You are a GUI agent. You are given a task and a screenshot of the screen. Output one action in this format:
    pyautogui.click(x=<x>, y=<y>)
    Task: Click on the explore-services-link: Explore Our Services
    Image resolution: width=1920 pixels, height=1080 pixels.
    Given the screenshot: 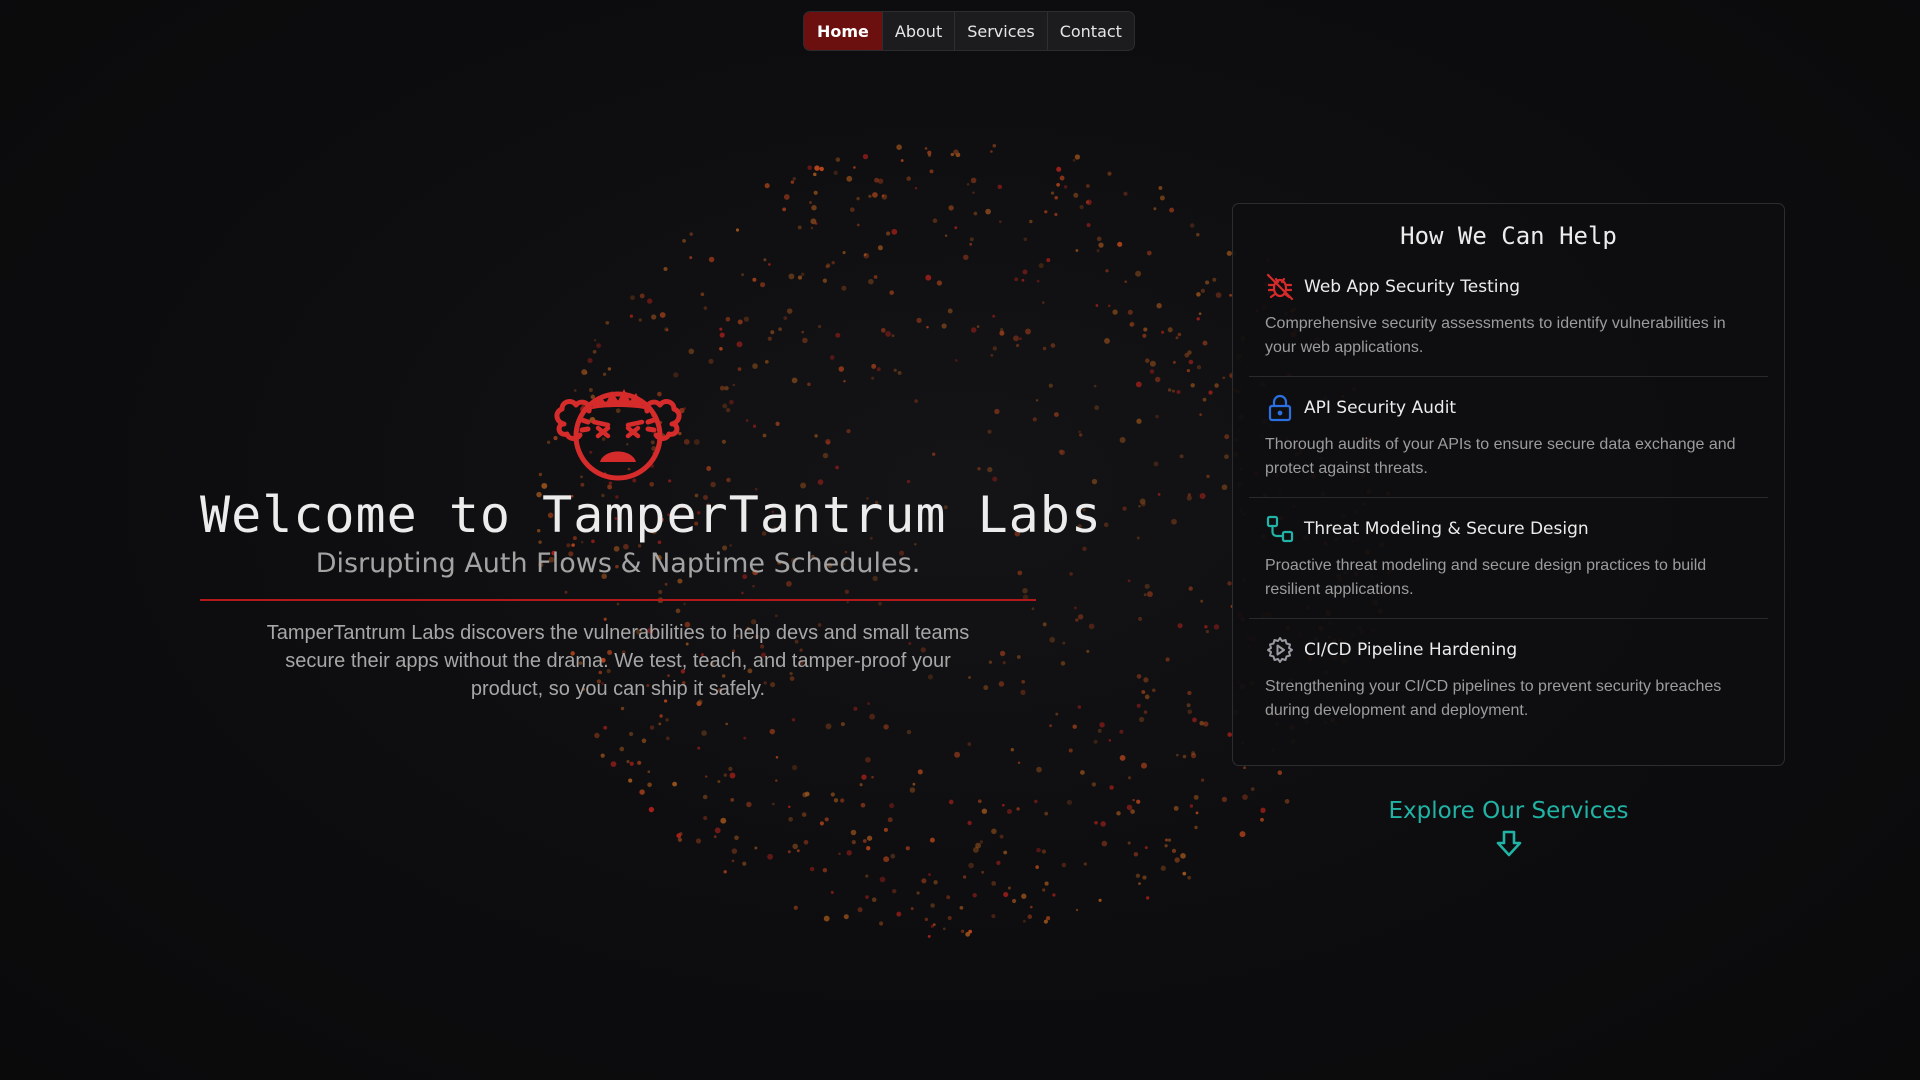 What is the action you would take?
    pyautogui.click(x=1508, y=828)
    